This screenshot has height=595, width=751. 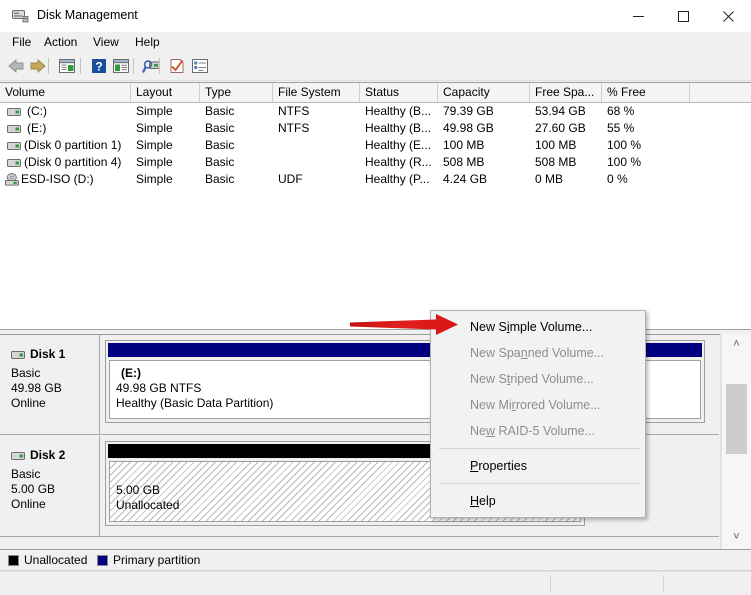 I want to click on disk-1-size: 49.98 GB, so click(x=36, y=388).